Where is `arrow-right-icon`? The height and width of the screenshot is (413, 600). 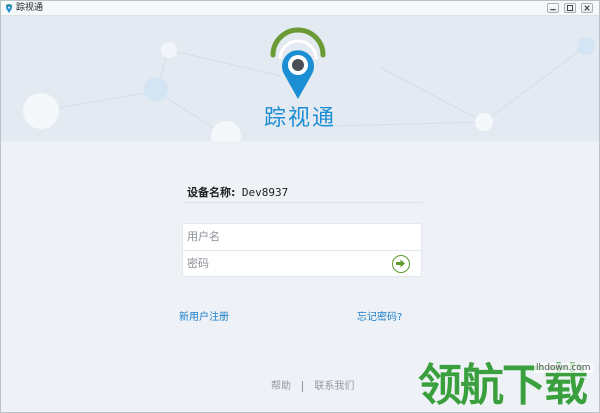 arrow-right-icon is located at coordinates (400, 263).